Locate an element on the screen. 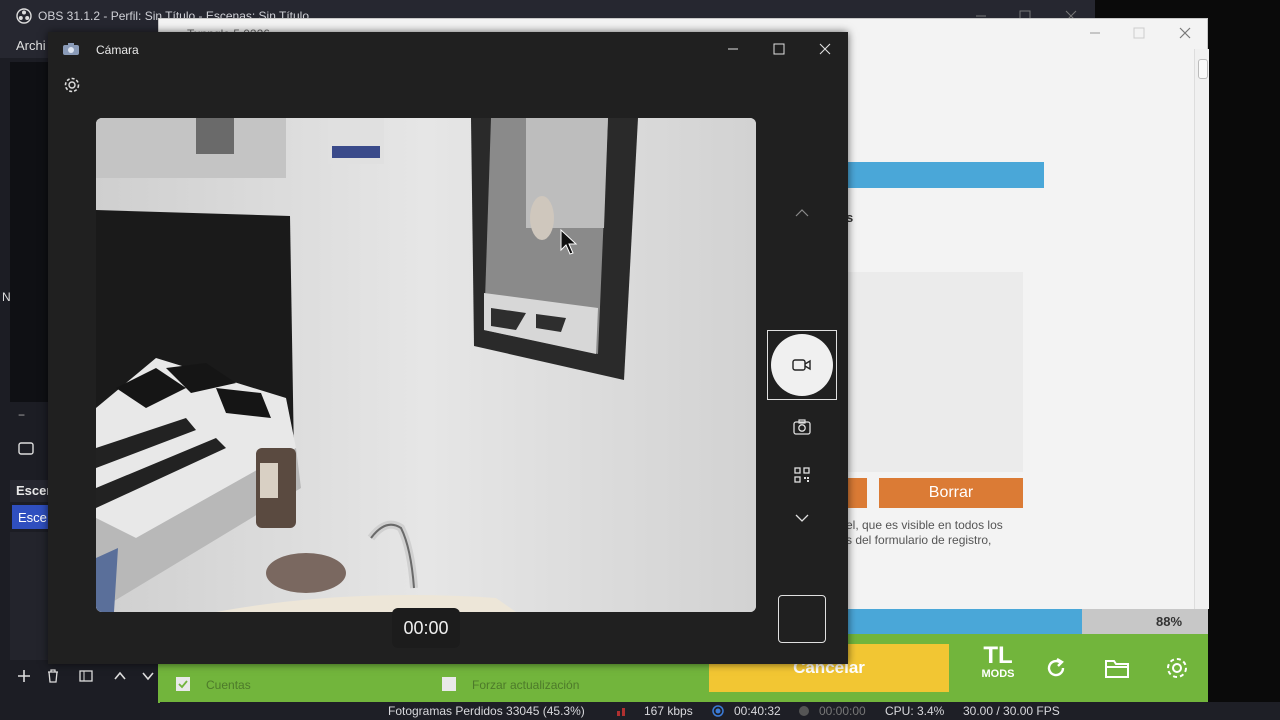 The image size is (1280, 720). obs-menu-file: Archi is located at coordinates (31, 45).